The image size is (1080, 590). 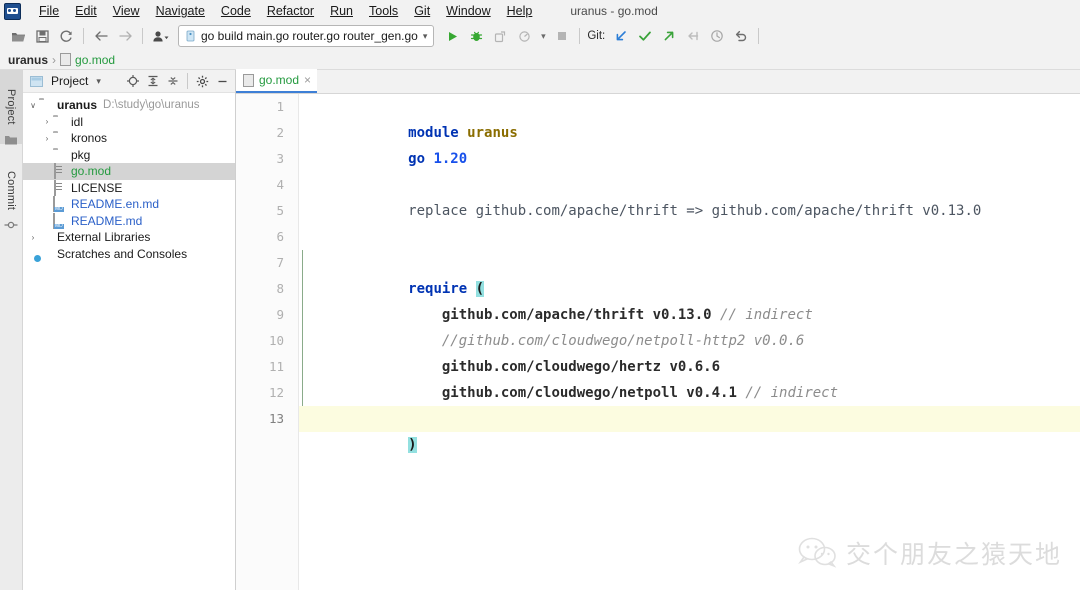 I want to click on tree-item-pkg: pkg, so click(x=129, y=155).